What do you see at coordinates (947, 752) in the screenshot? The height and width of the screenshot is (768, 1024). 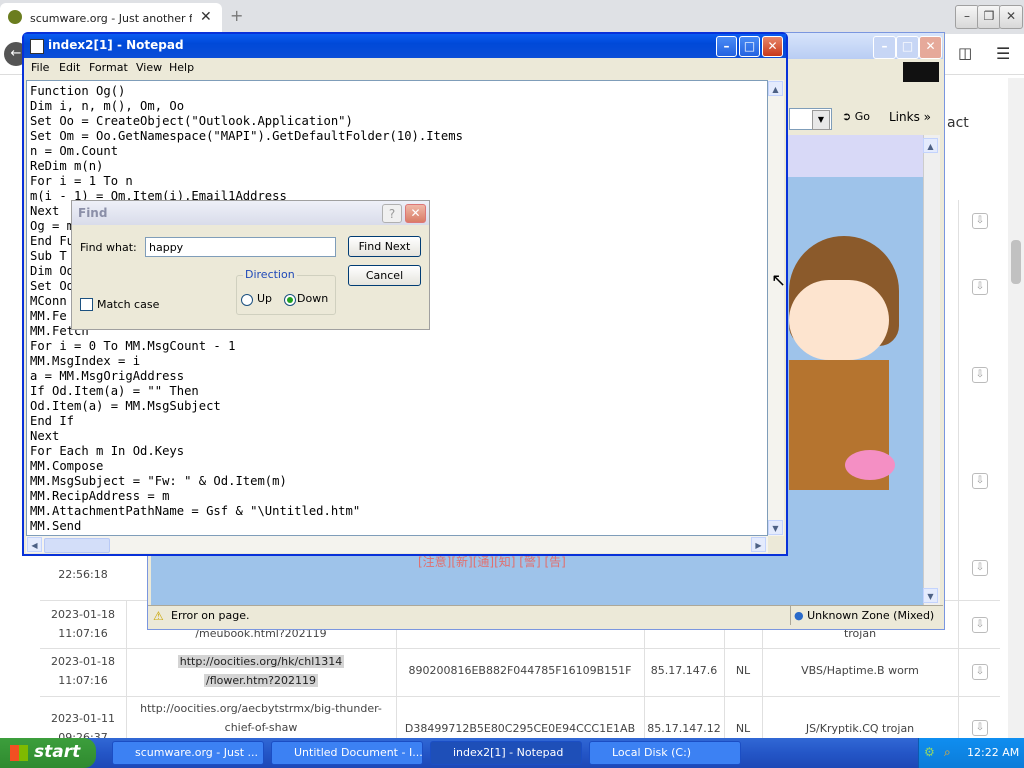 I see `search-icon: ⌕` at bounding box center [947, 752].